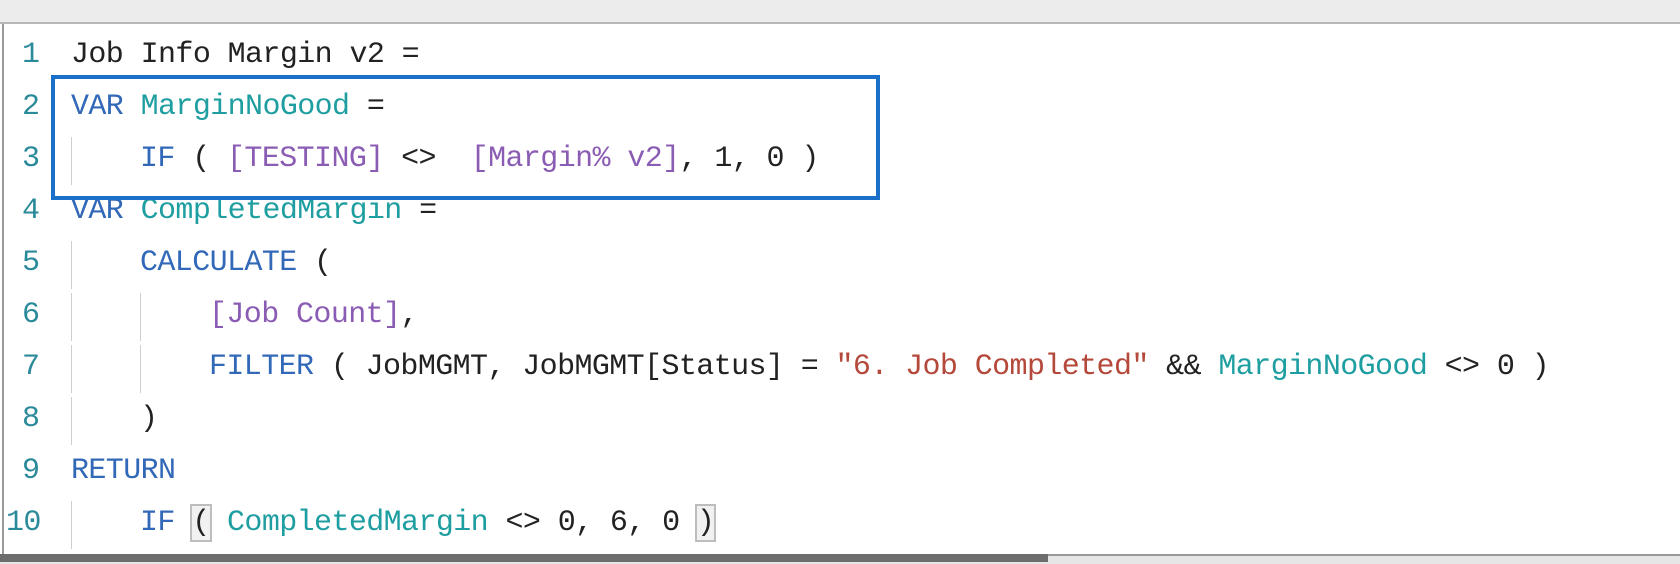  Describe the element at coordinates (261, 367) in the screenshot. I see `keyword-token: FILTER` at that location.